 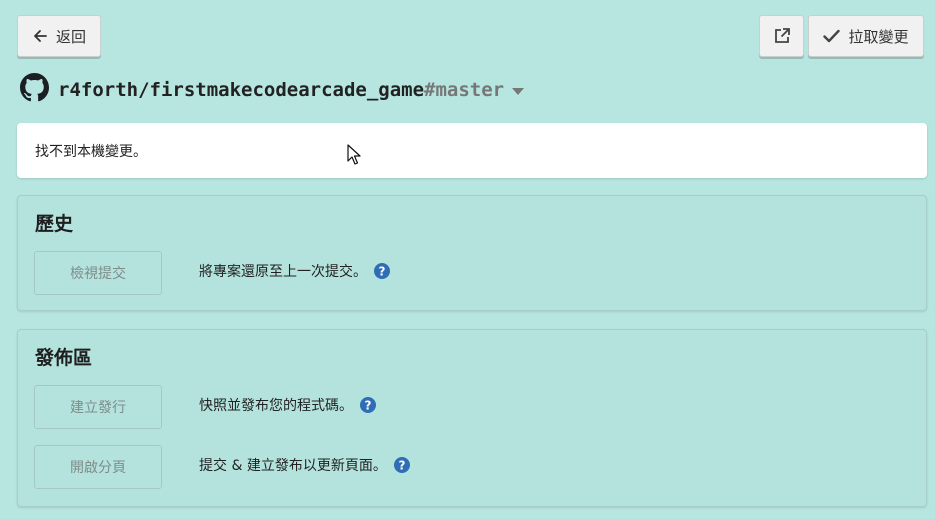 What do you see at coordinates (464, 90) in the screenshot?
I see `branch-name: #master` at bounding box center [464, 90].